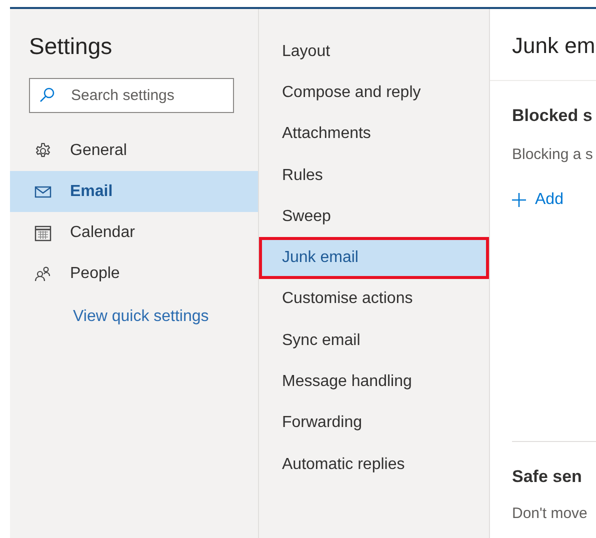 The height and width of the screenshot is (538, 596). What do you see at coordinates (538, 200) in the screenshot?
I see `add-button: Add` at bounding box center [538, 200].